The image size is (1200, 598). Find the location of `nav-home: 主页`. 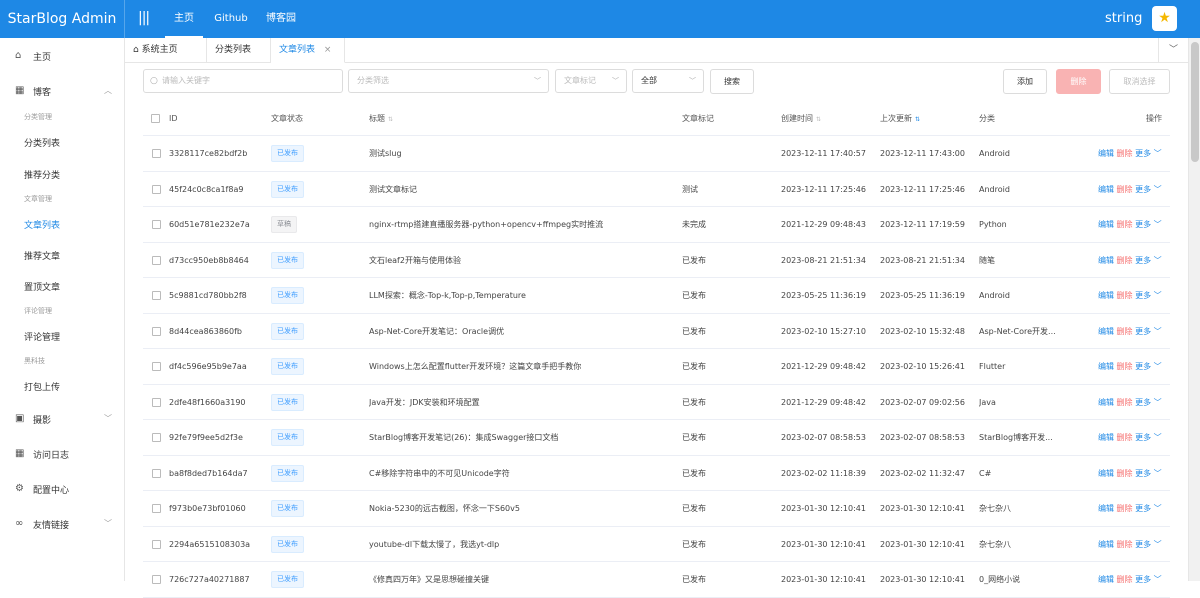

nav-home: 主页 is located at coordinates (184, 19).